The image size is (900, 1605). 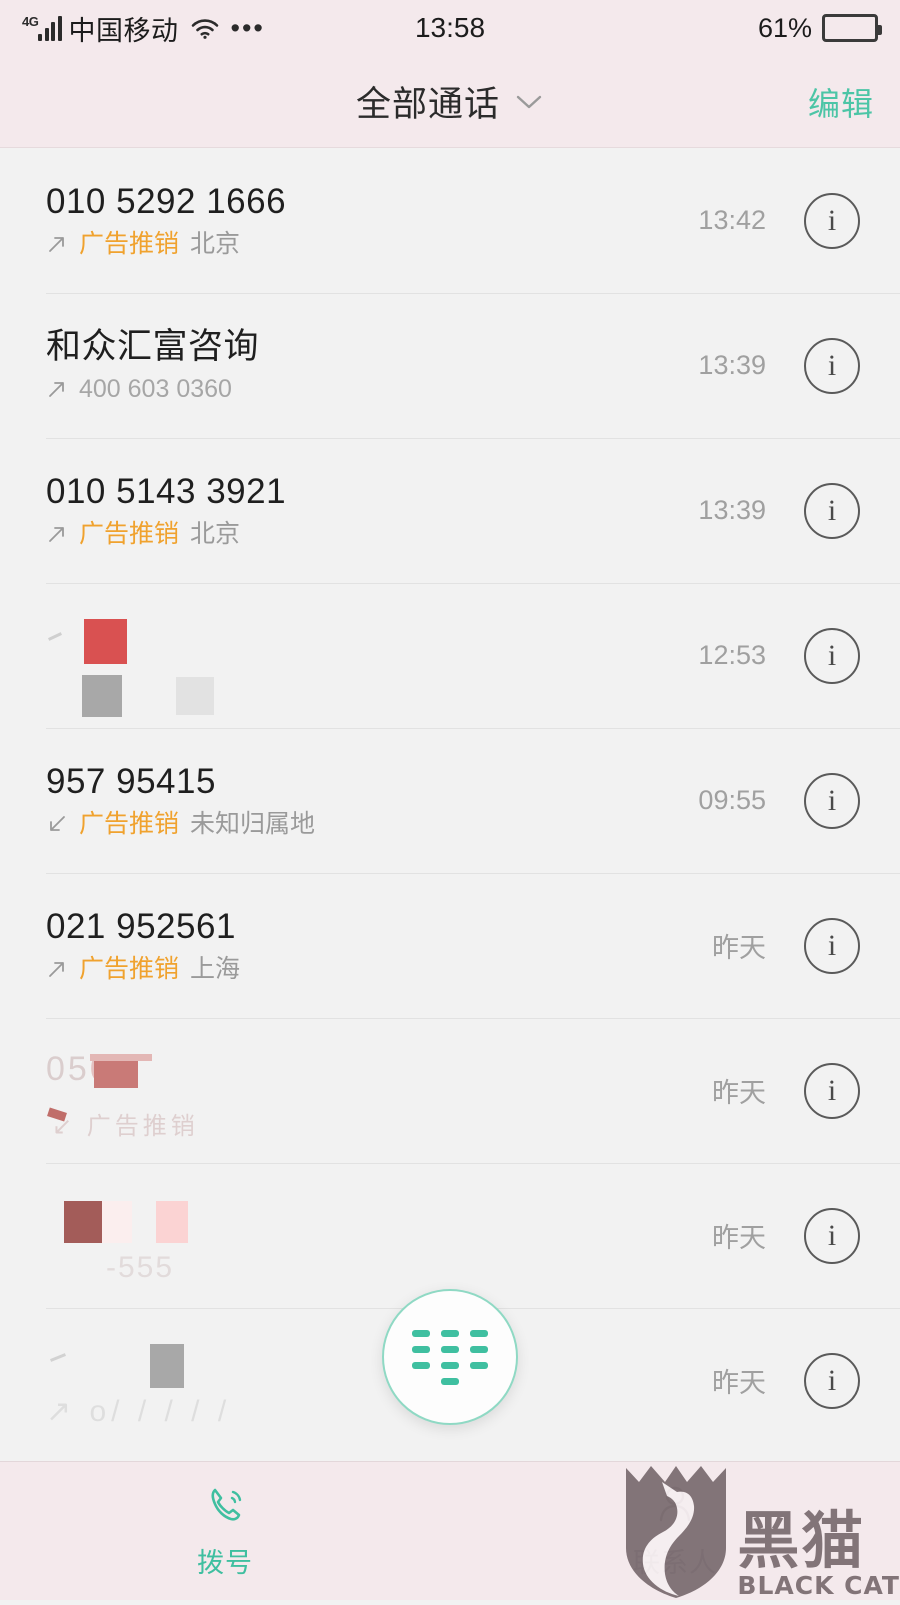 What do you see at coordinates (819, 28) in the screenshot?
I see `status-bar-right: 61%` at bounding box center [819, 28].